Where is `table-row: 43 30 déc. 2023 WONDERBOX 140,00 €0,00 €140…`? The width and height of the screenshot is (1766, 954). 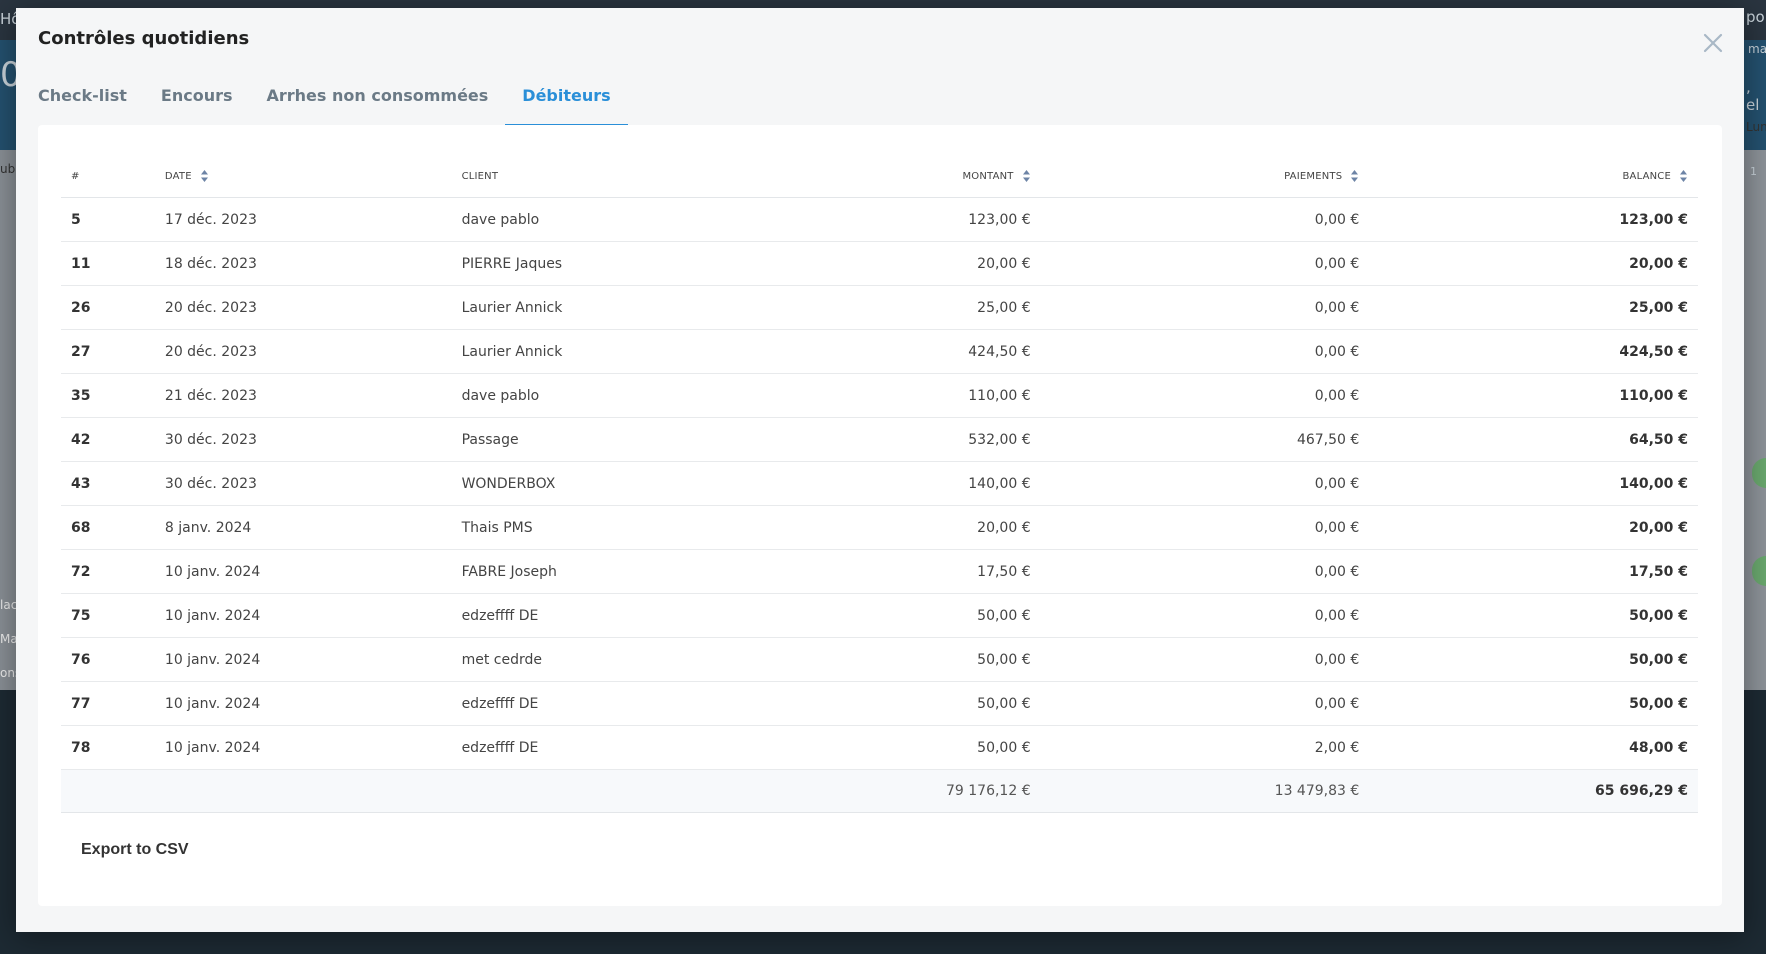
table-row: 43 30 déc. 2023 WONDERBOX 140,00 €0,00 €140… is located at coordinates (879, 483).